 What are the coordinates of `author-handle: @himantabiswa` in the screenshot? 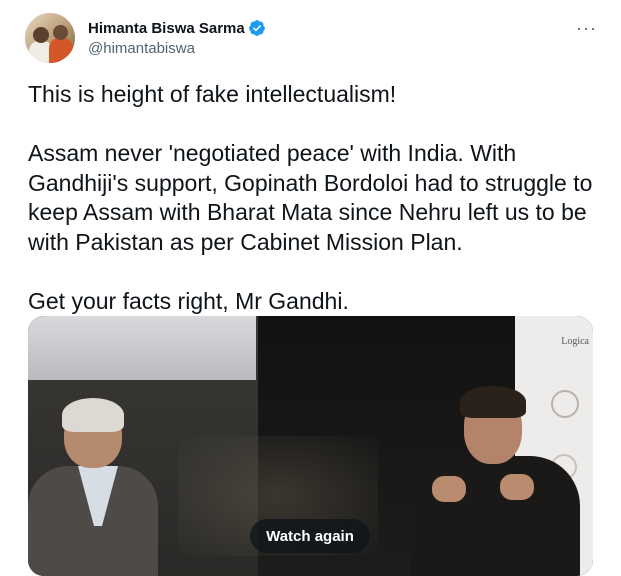 It's located at (141, 48).